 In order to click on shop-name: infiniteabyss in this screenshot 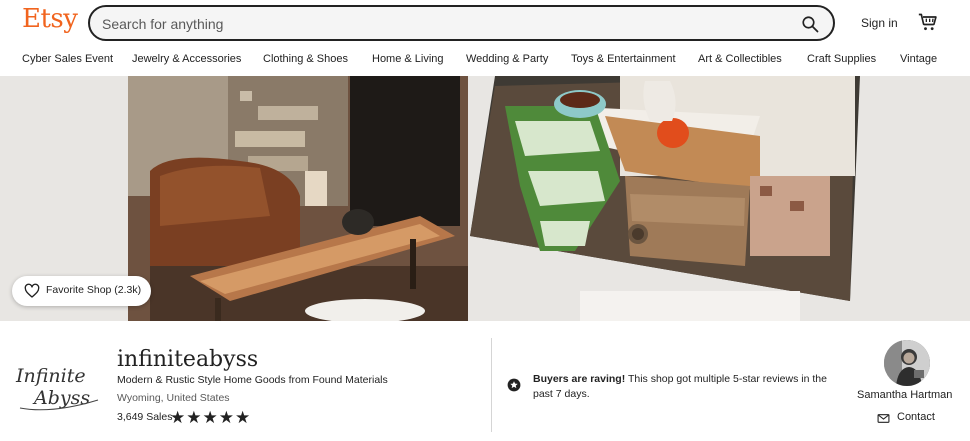, I will do `click(188, 359)`.